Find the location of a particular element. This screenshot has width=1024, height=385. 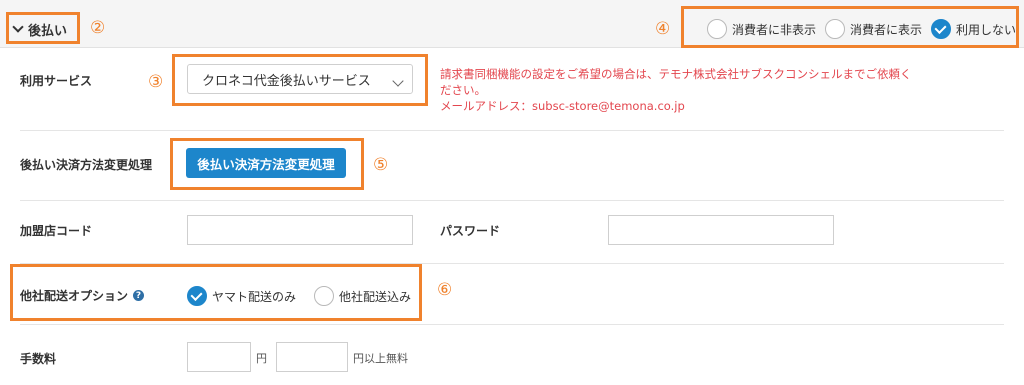

merchant-code-label: 加盟店コード is located at coordinates (56, 231).